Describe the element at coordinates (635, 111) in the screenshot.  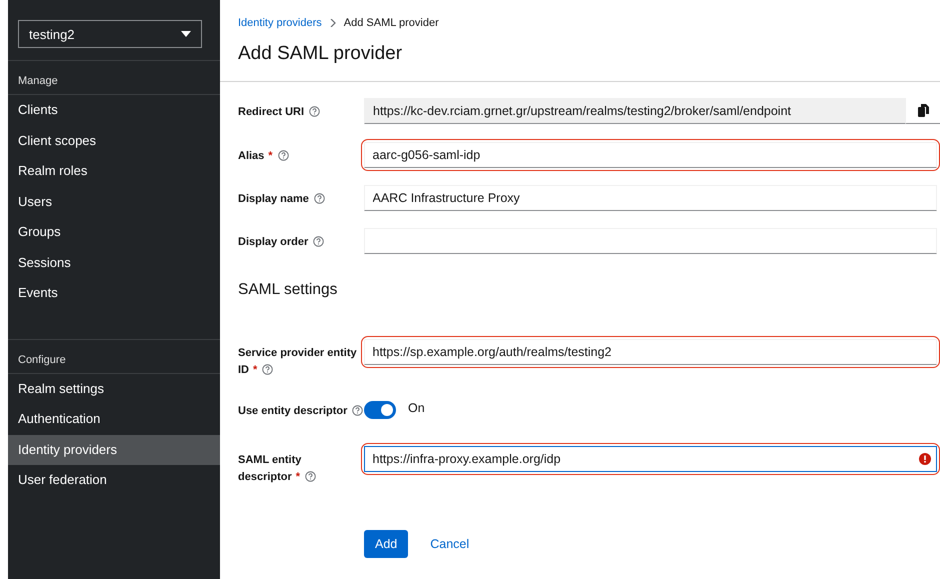
I see `readonly-field: https://kc-dev.rciam.grnet.gr/upstream/realms/testing2/broker/saml/endpoint` at that location.